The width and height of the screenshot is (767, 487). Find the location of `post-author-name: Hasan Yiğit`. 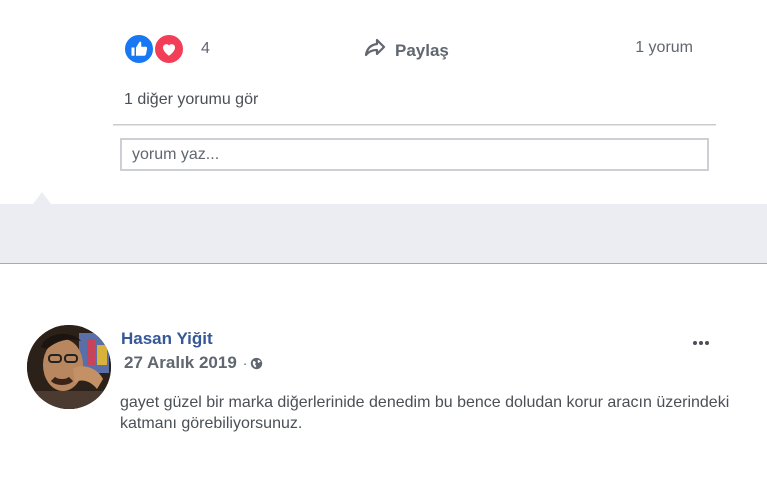

post-author-name: Hasan Yiğit is located at coordinates (167, 339).